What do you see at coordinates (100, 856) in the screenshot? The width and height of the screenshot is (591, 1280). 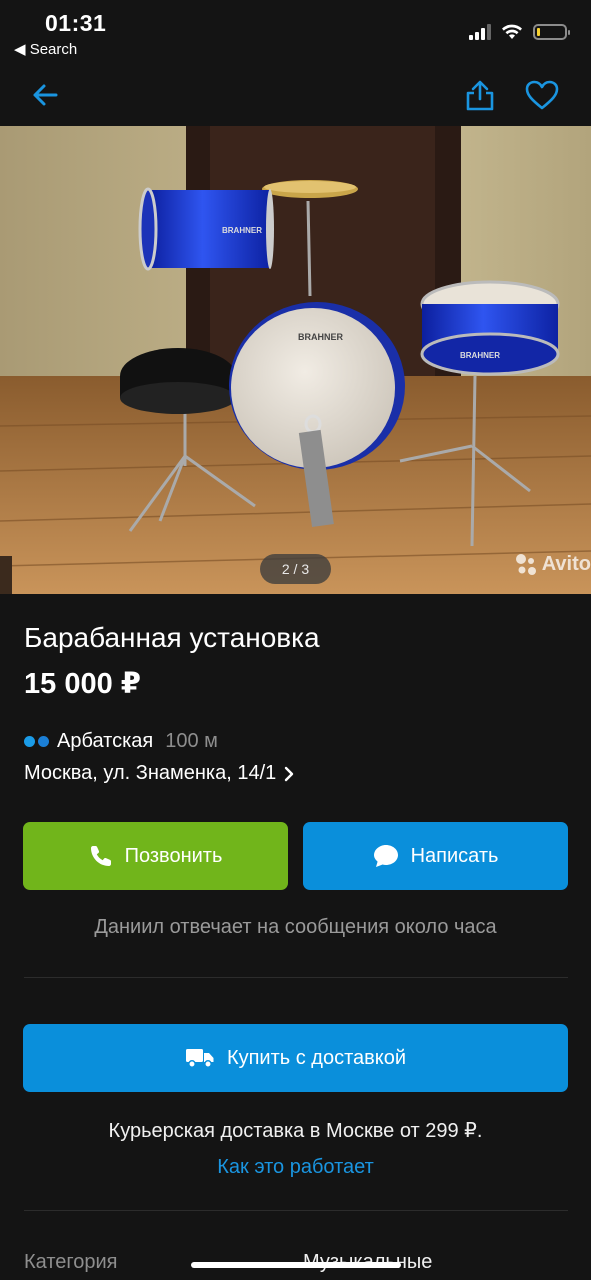 I see `phone-icon` at bounding box center [100, 856].